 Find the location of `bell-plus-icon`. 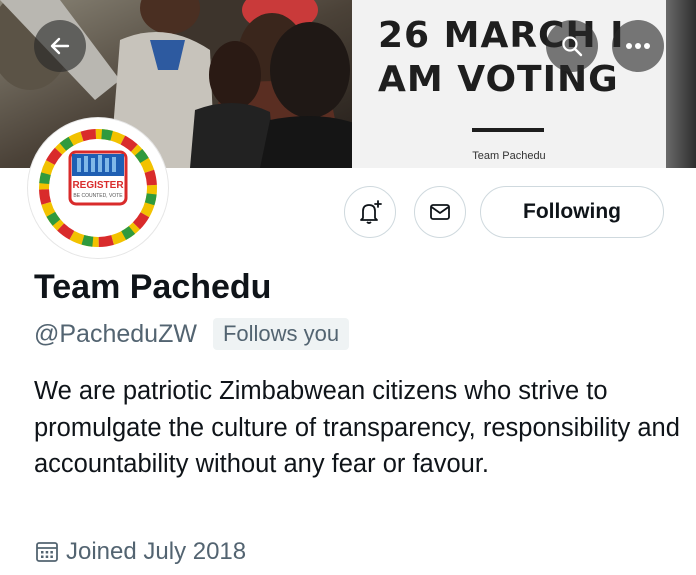

bell-plus-icon is located at coordinates (371, 212).